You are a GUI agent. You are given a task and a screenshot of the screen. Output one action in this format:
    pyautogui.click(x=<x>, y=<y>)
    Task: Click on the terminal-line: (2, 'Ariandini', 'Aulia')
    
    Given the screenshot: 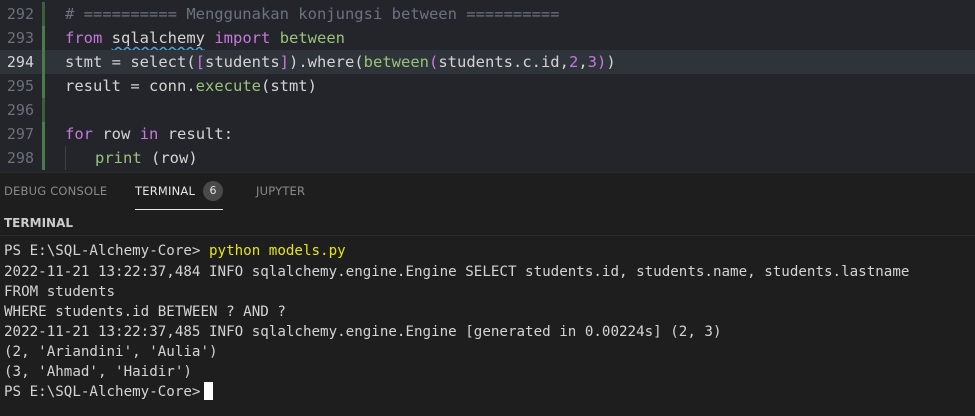 What is the action you would take?
    pyautogui.click(x=111, y=352)
    